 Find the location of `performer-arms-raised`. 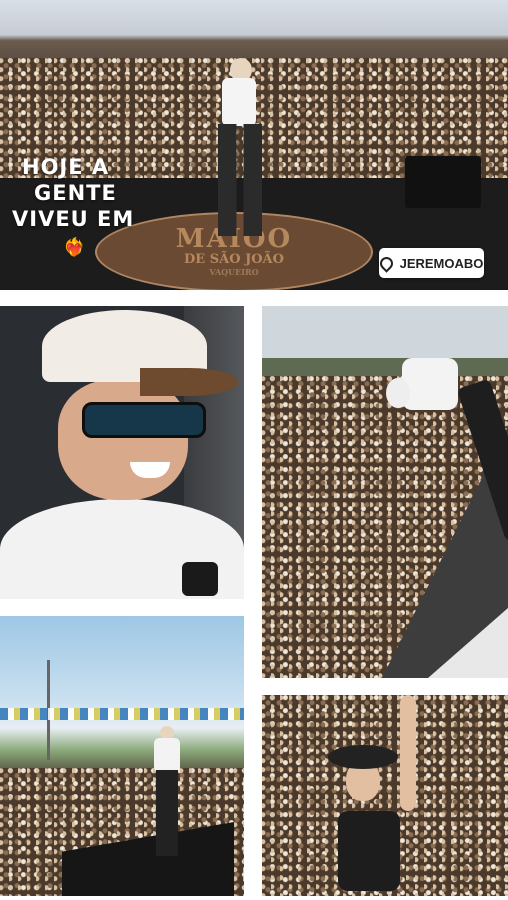

performer-arms-raised is located at coordinates (167, 791).